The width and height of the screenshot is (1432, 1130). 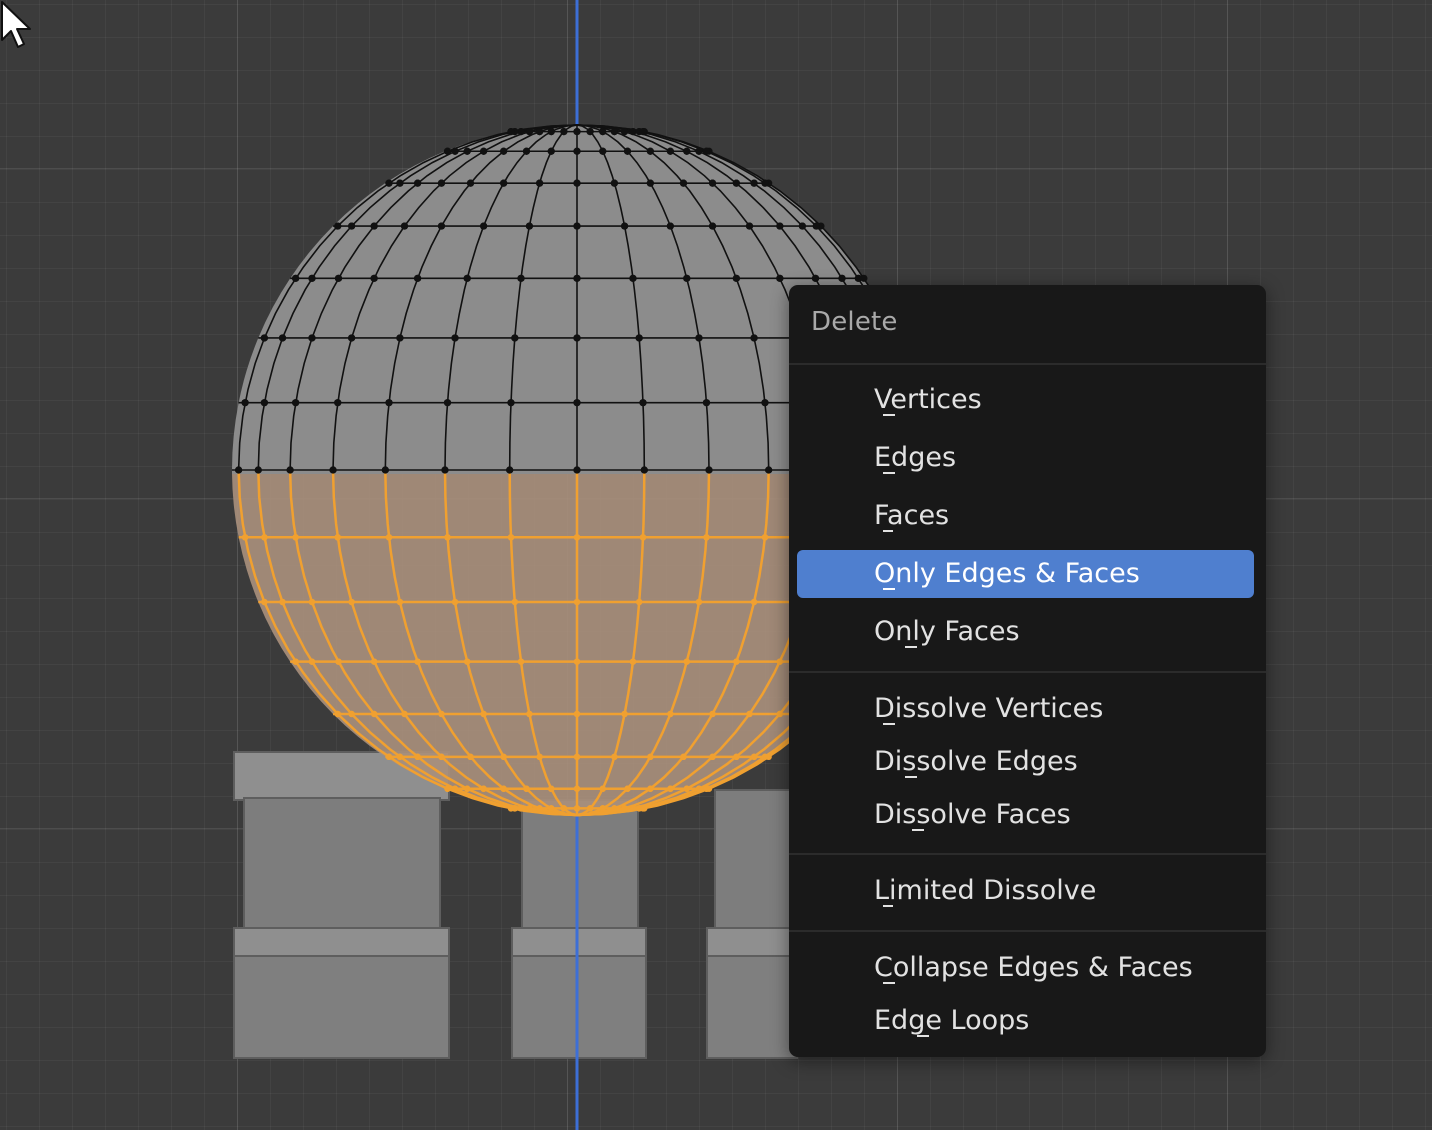 I want to click on menu-item-label: Dissolve Faces, so click(x=972, y=814).